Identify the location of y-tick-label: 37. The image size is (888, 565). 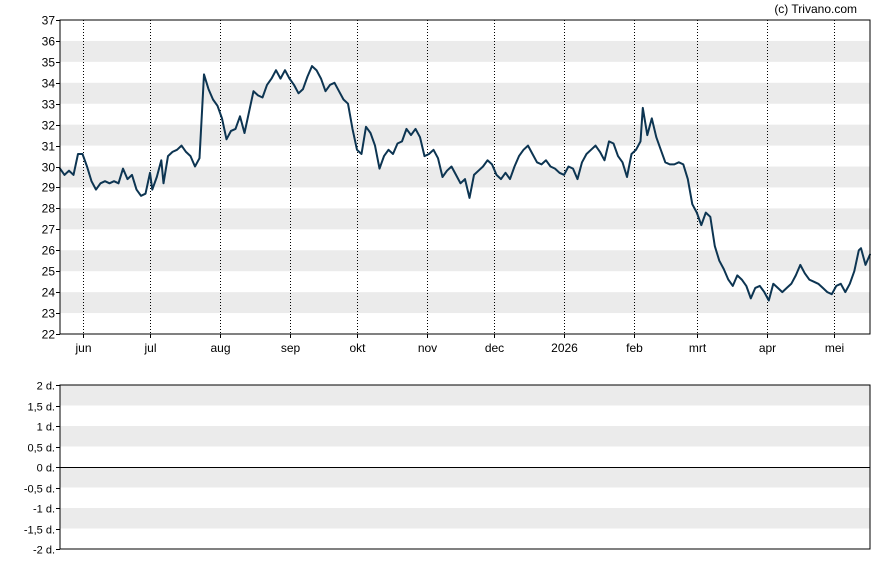
(49, 21).